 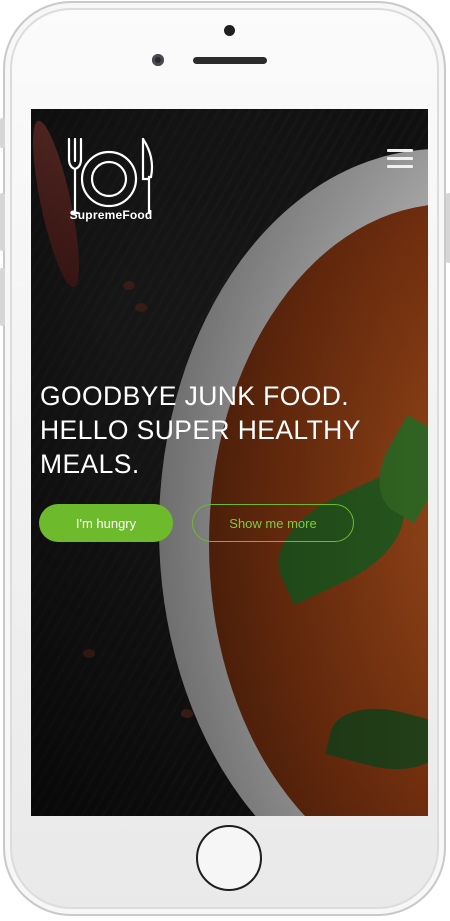 I want to click on show-me-more-button: Show me more, so click(x=273, y=523).